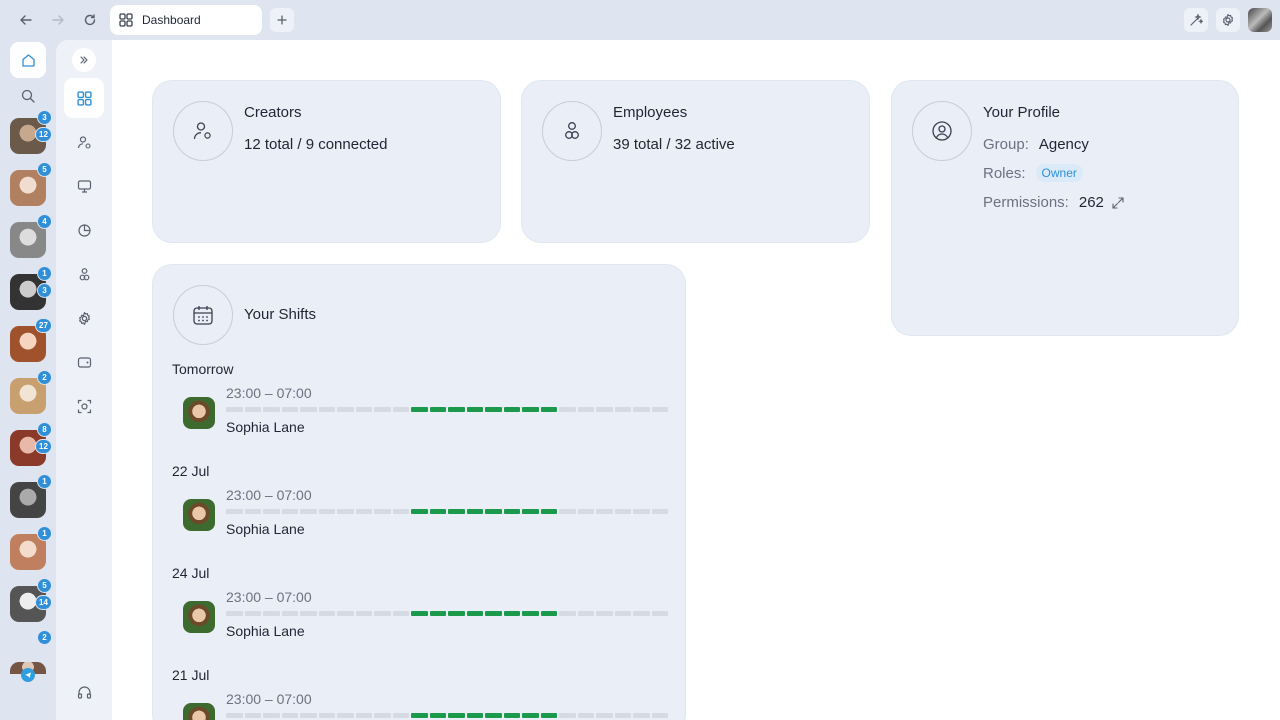 This screenshot has width=1280, height=720. I want to click on users-icon, so click(84, 273).